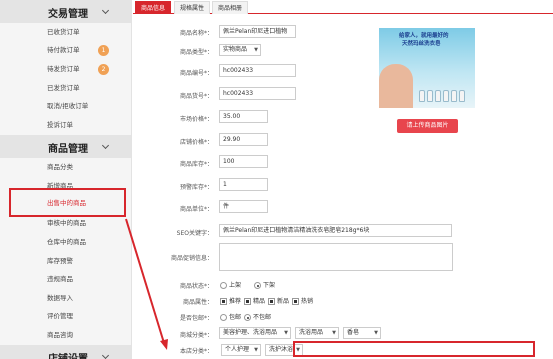 The height and width of the screenshot is (359, 553). Describe the element at coordinates (278, 300) in the screenshot. I see `attr-new-checkbox: 新品` at that location.